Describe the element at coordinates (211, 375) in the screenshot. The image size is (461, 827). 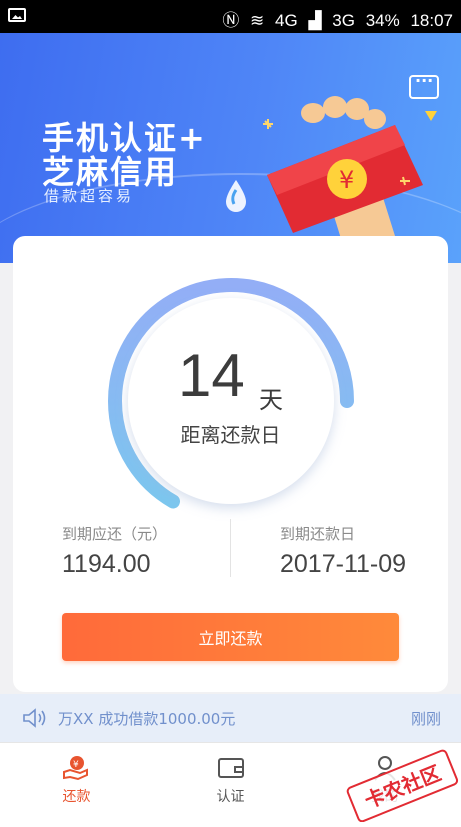
I see `days-remaining-number: 14` at that location.